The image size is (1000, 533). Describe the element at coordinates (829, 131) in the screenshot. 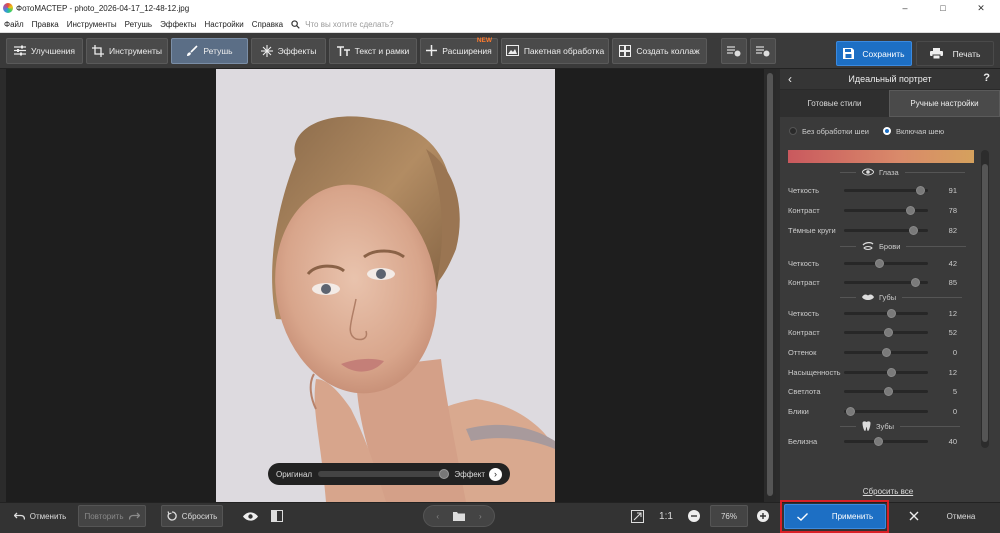

I see `radio-no-neck: Без обработки шеи` at that location.